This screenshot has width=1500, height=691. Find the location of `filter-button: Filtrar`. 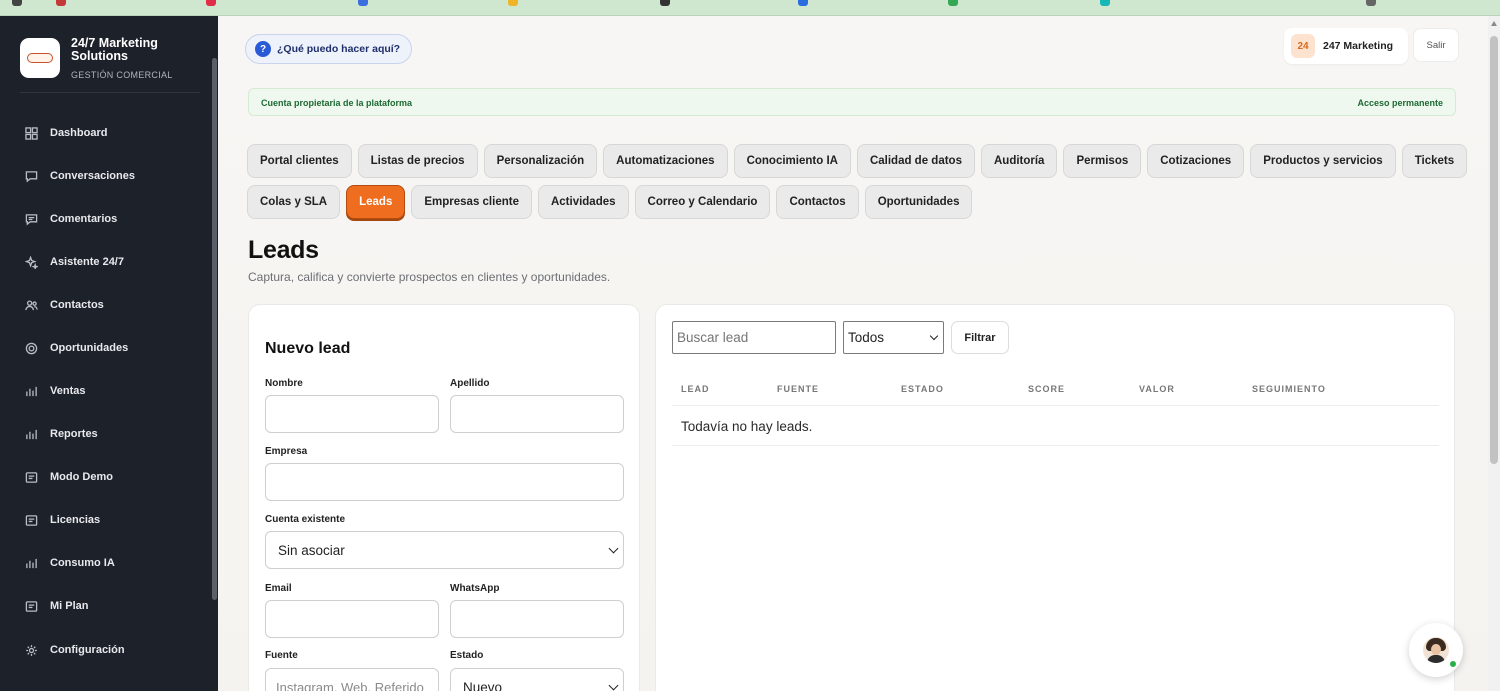

filter-button: Filtrar is located at coordinates (980, 337).